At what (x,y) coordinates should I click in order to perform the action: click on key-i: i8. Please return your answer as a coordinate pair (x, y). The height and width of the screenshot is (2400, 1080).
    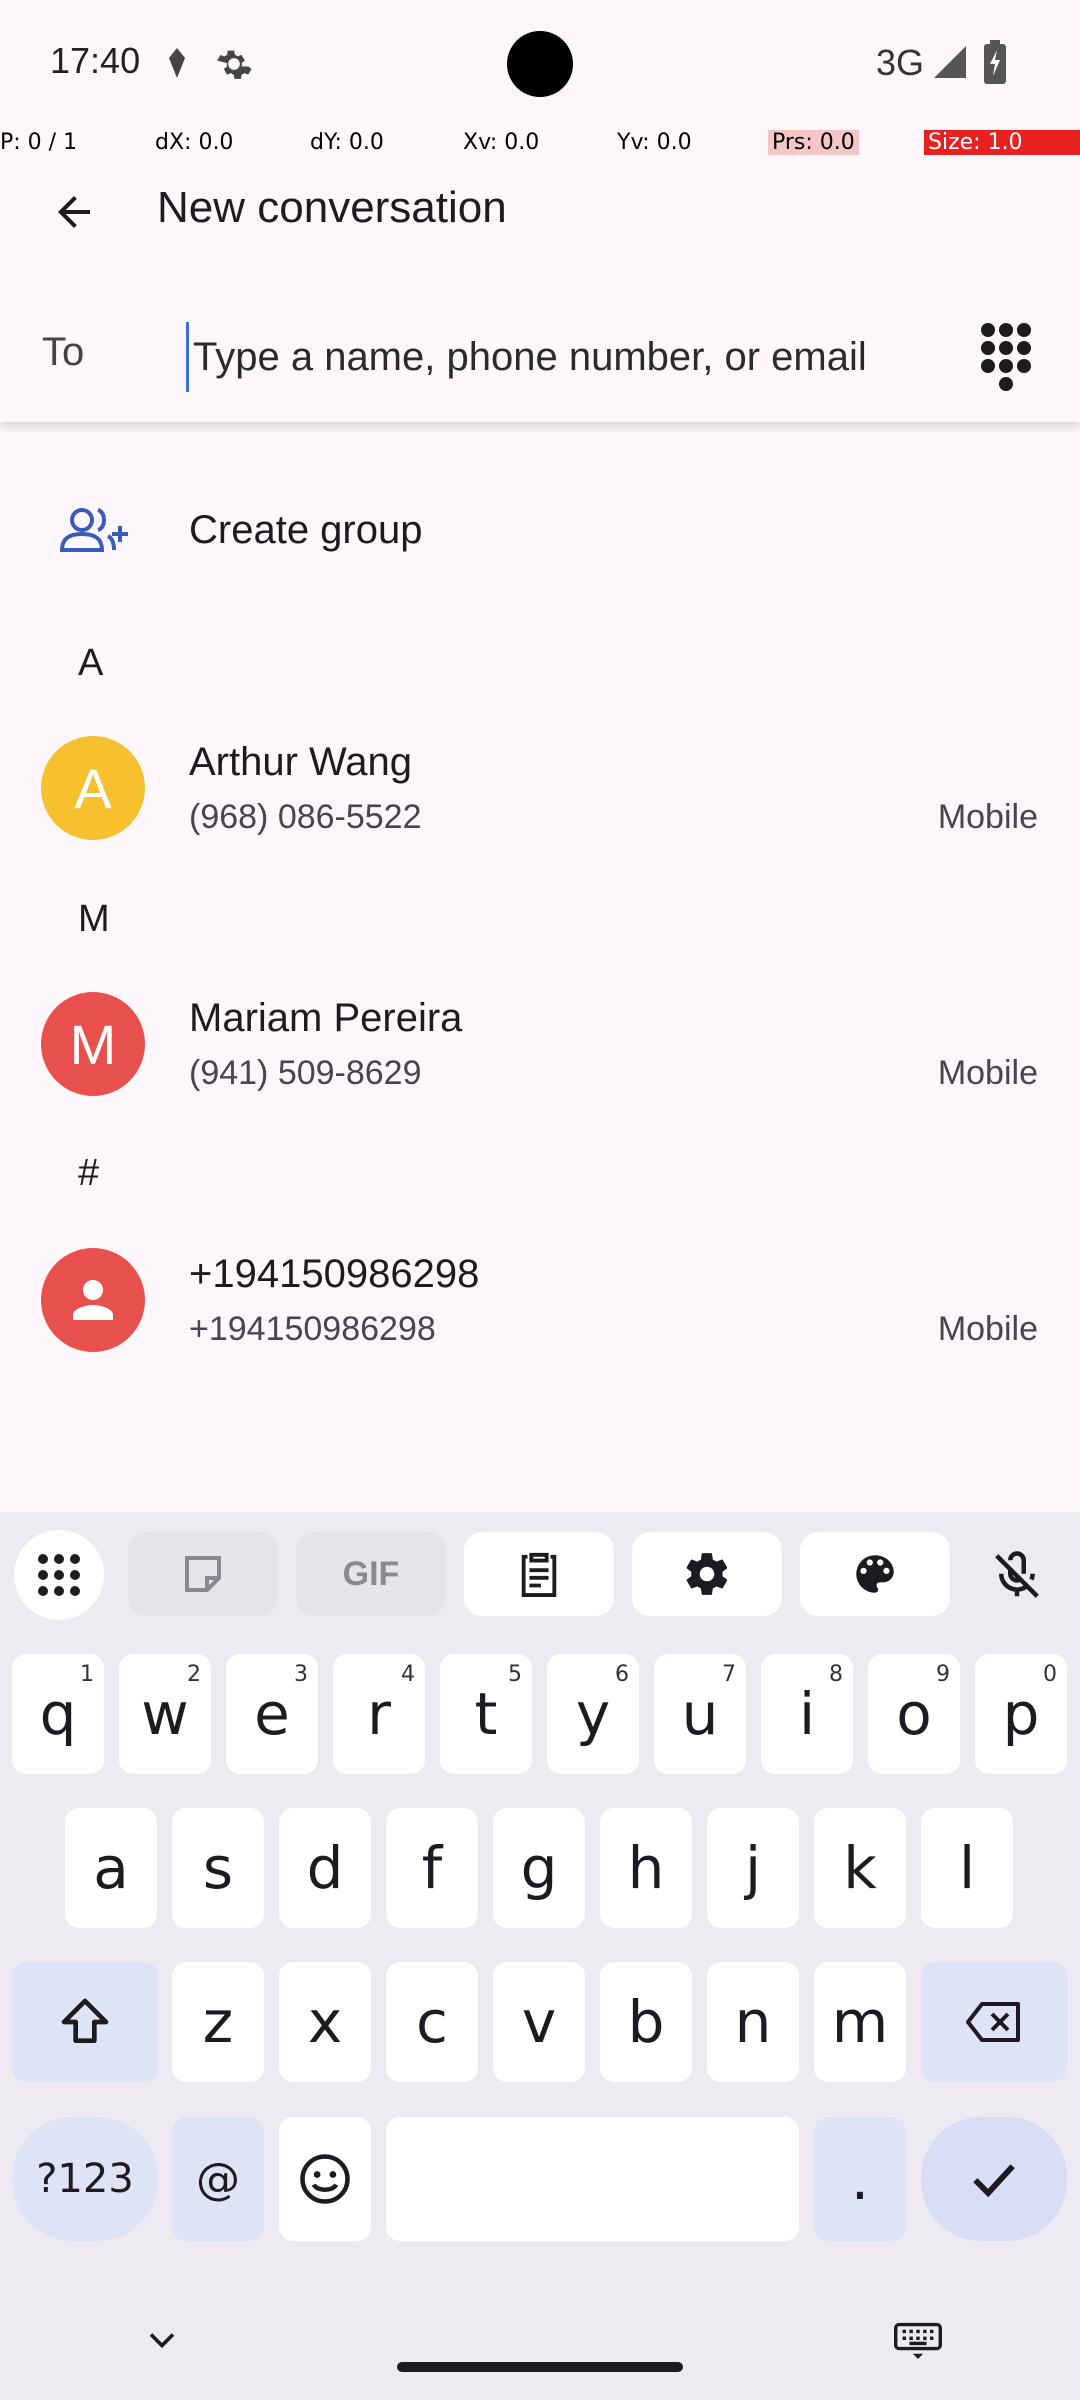
    Looking at the image, I should click on (807, 1714).